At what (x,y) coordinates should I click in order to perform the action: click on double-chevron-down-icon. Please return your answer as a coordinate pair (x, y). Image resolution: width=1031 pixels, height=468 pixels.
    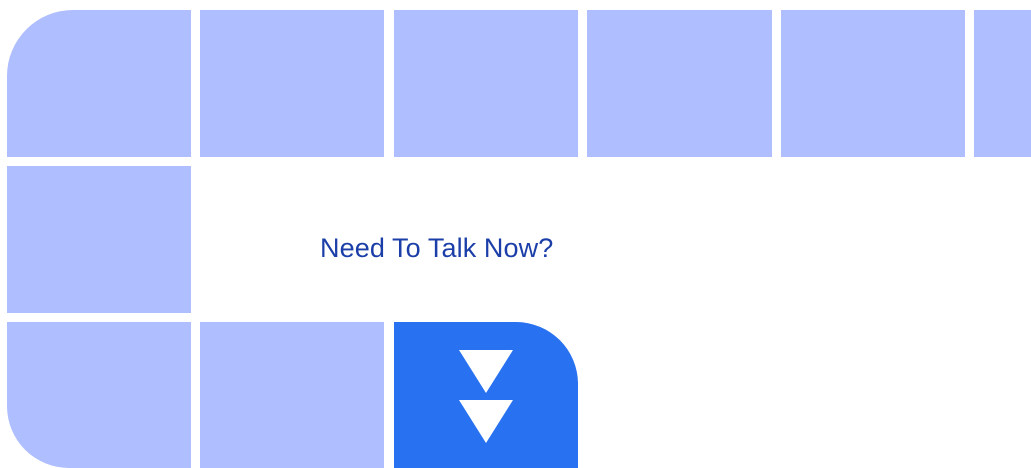
    Looking at the image, I should click on (486, 396).